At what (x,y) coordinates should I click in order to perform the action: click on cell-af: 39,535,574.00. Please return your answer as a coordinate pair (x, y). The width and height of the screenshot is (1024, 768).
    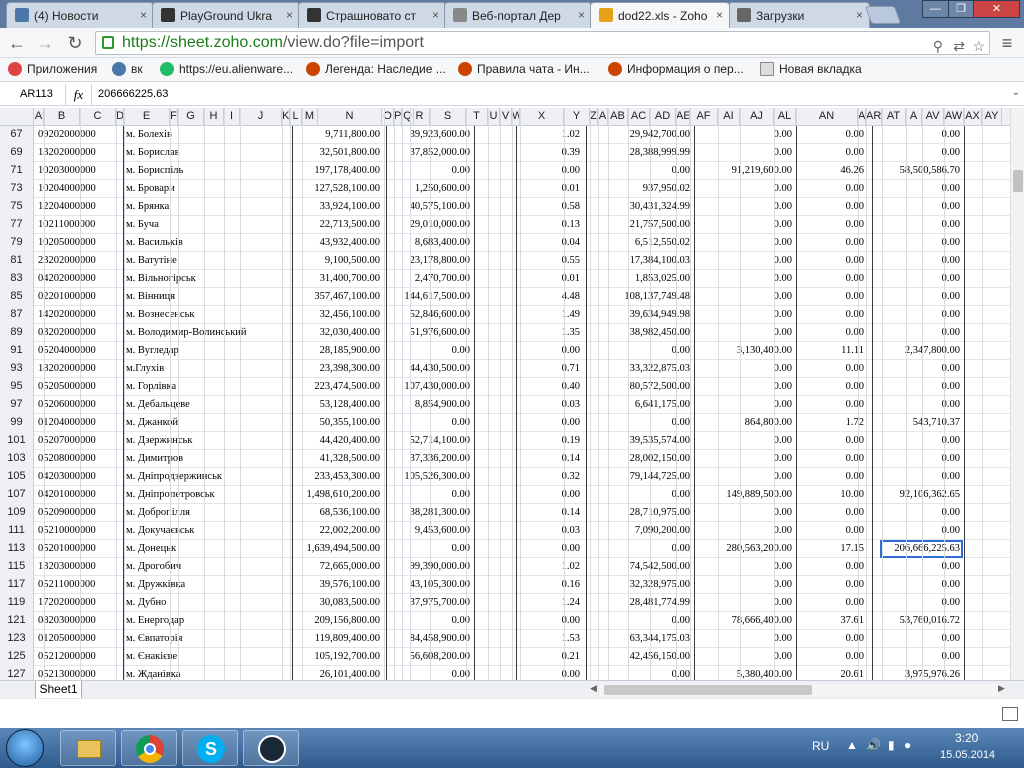
    Looking at the image, I should click on (642, 441).